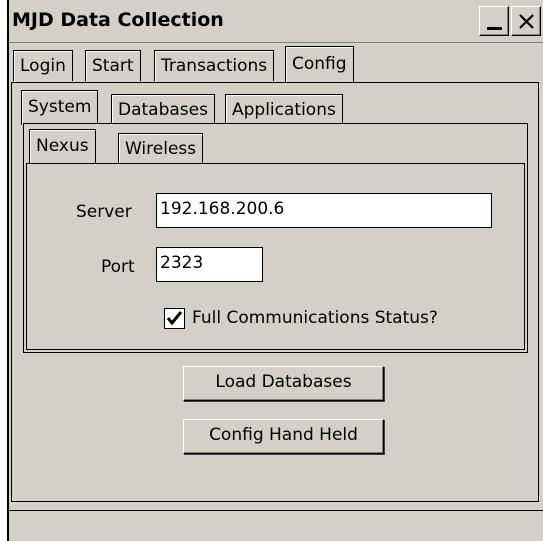 The height and width of the screenshot is (541, 543). Describe the element at coordinates (276, 21) in the screenshot. I see `title-bar: MJD Data Collection` at that location.